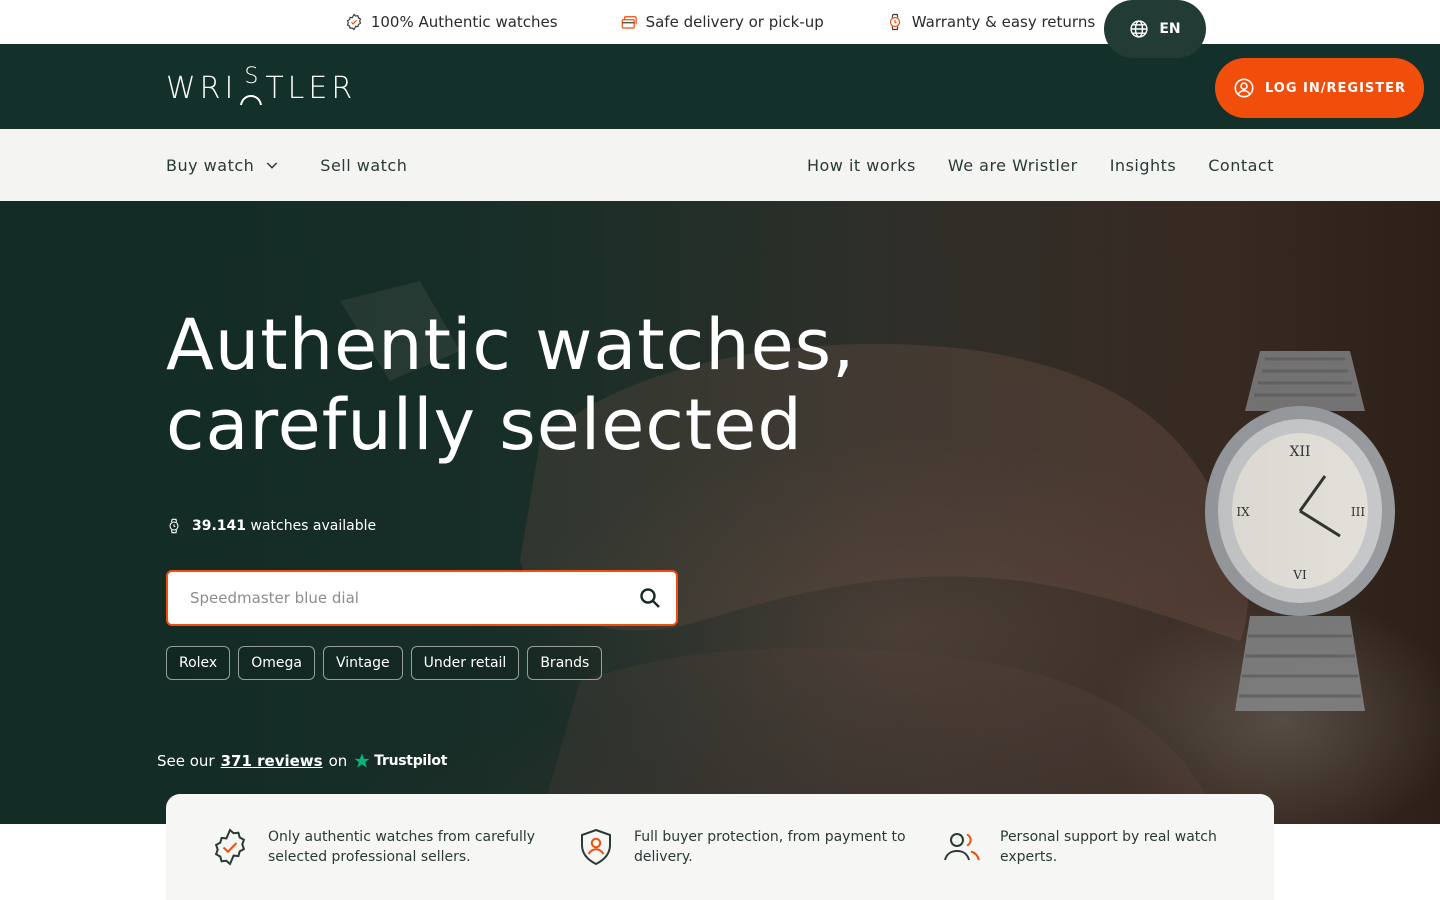 This screenshot has height=900, width=1440. What do you see at coordinates (1003, 22) in the screenshot?
I see `usp-label: Warranty & easy returns` at bounding box center [1003, 22].